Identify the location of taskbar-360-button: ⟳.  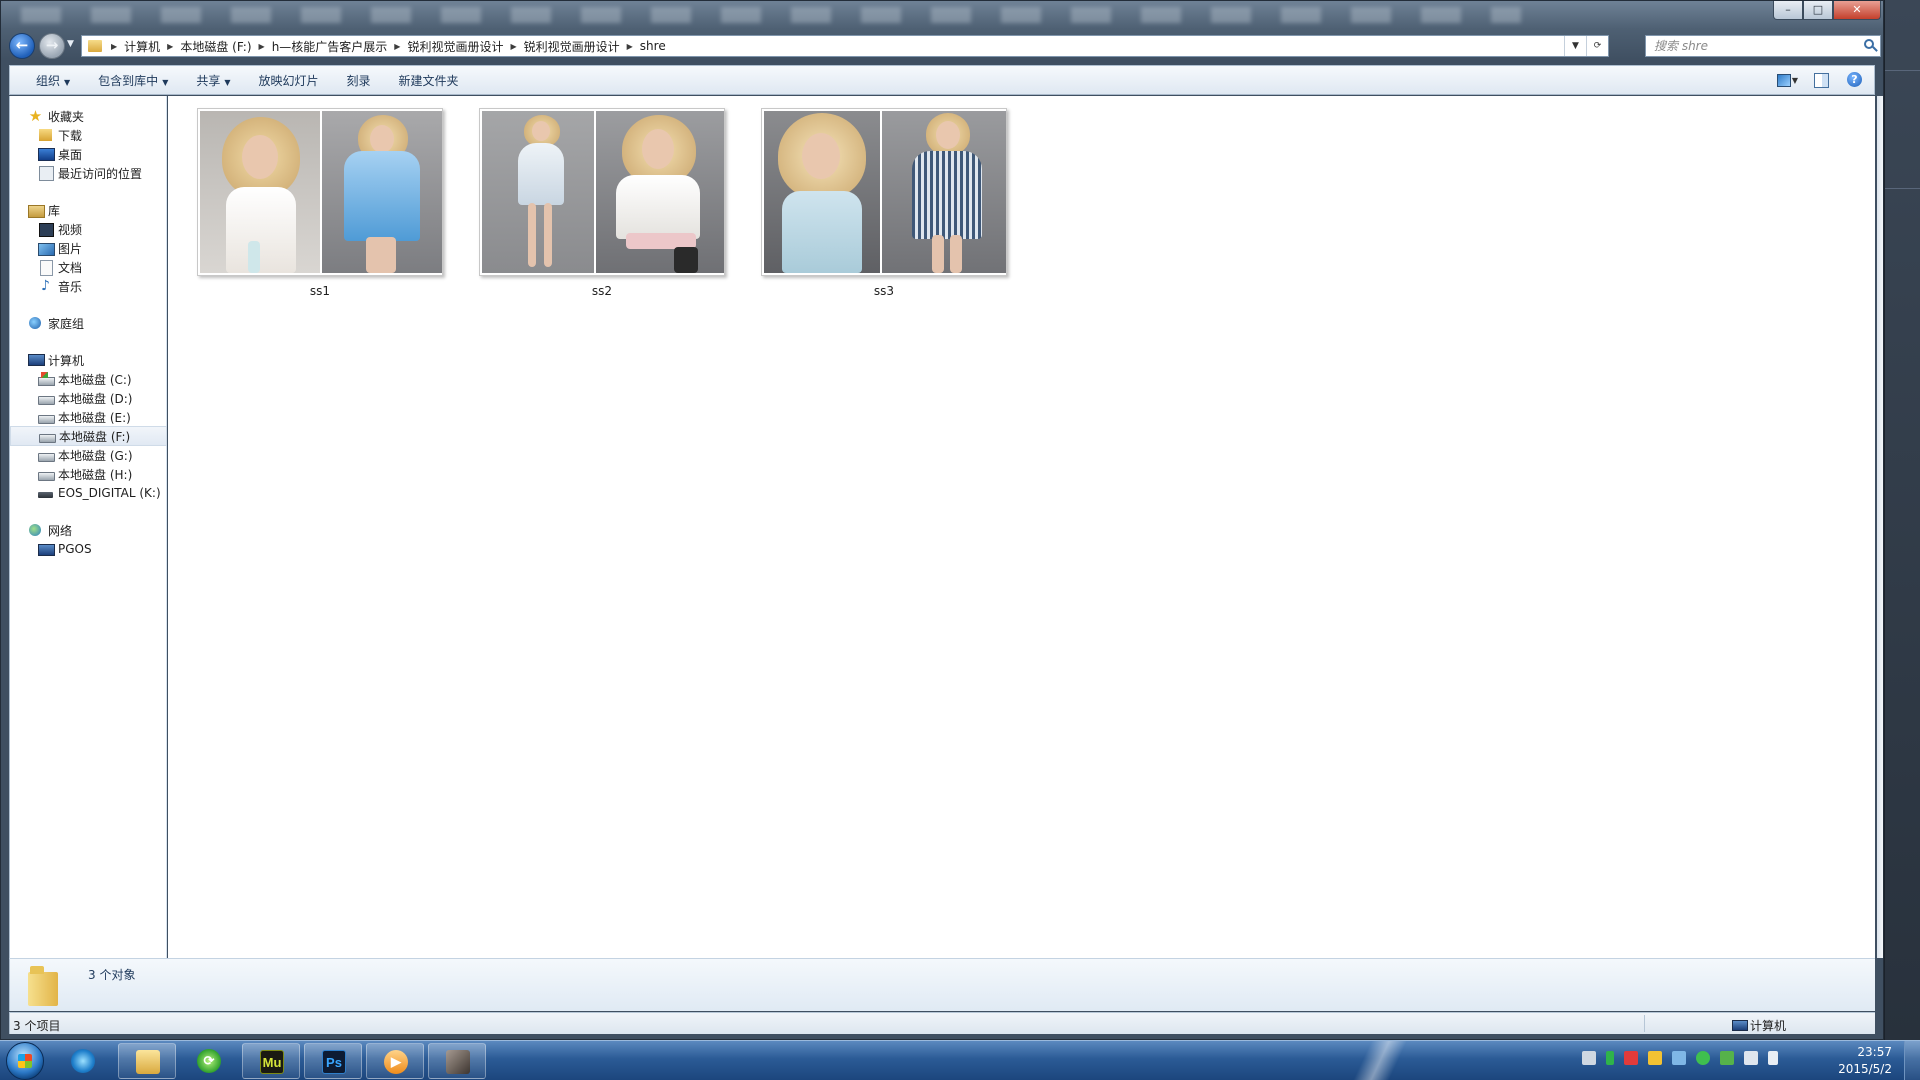
(209, 1061).